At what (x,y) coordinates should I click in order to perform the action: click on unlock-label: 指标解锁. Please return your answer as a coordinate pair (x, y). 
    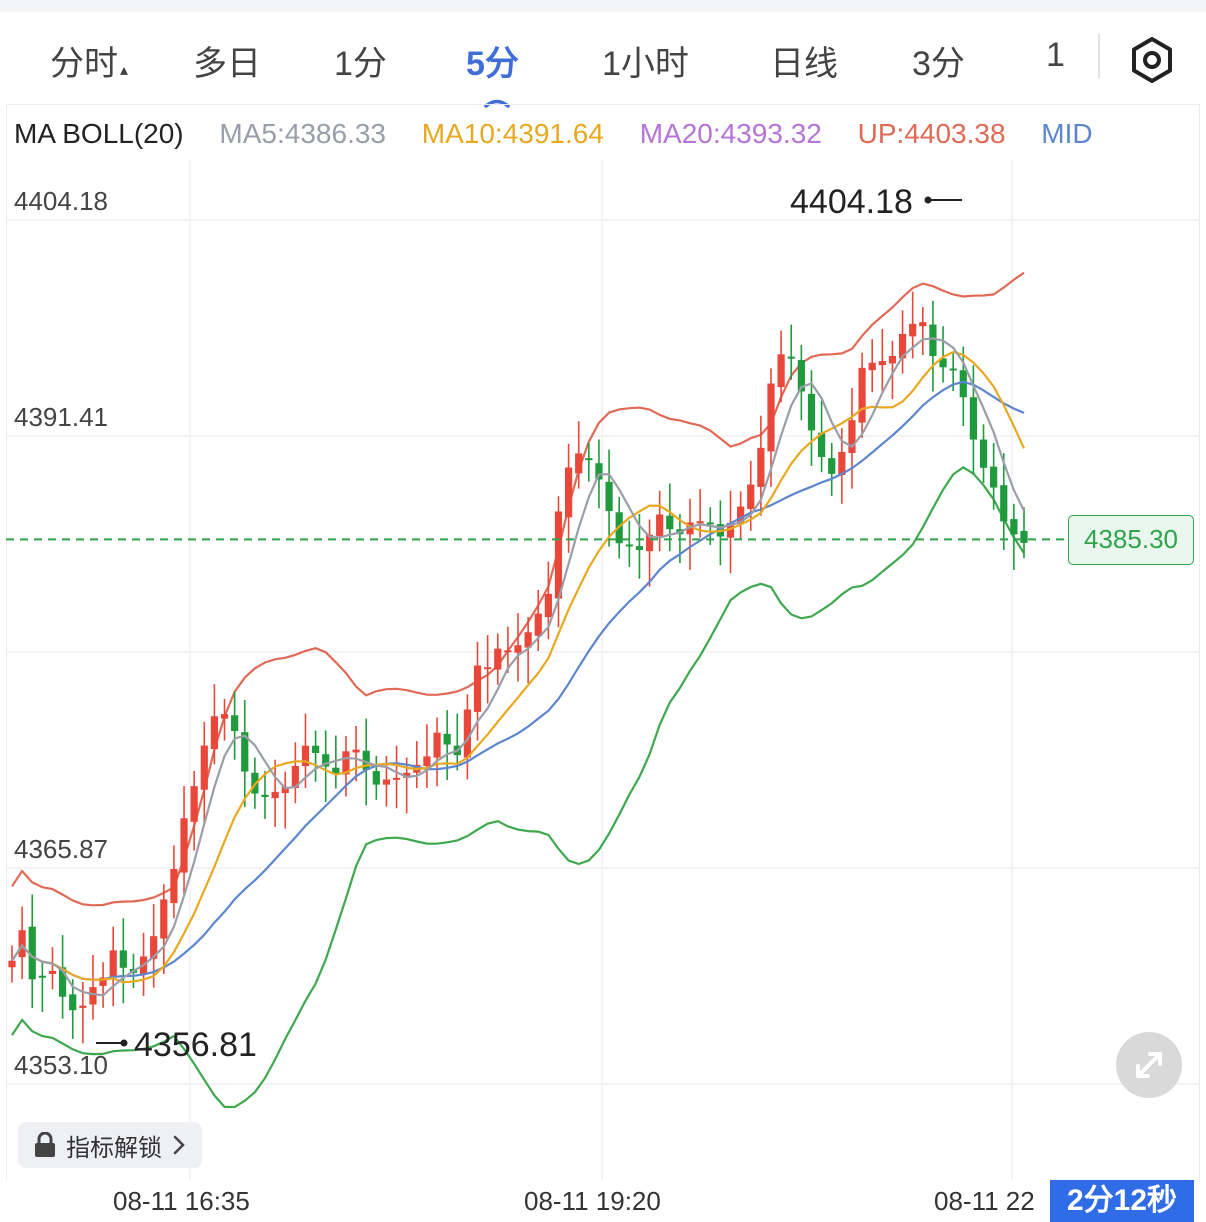
    Looking at the image, I should click on (114, 1148).